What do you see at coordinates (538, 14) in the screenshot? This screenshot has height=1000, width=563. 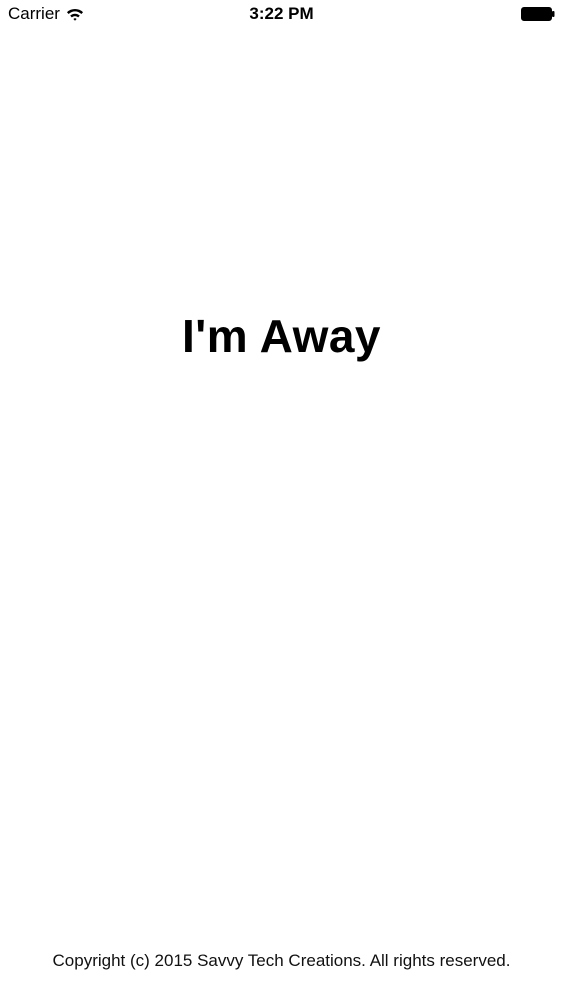 I see `battery-icon` at bounding box center [538, 14].